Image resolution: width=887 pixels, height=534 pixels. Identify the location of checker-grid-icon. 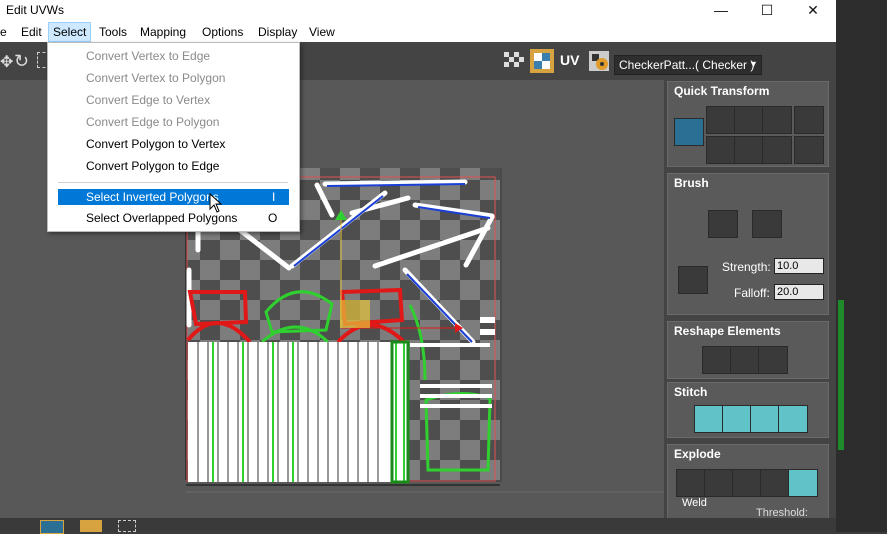
(514, 61).